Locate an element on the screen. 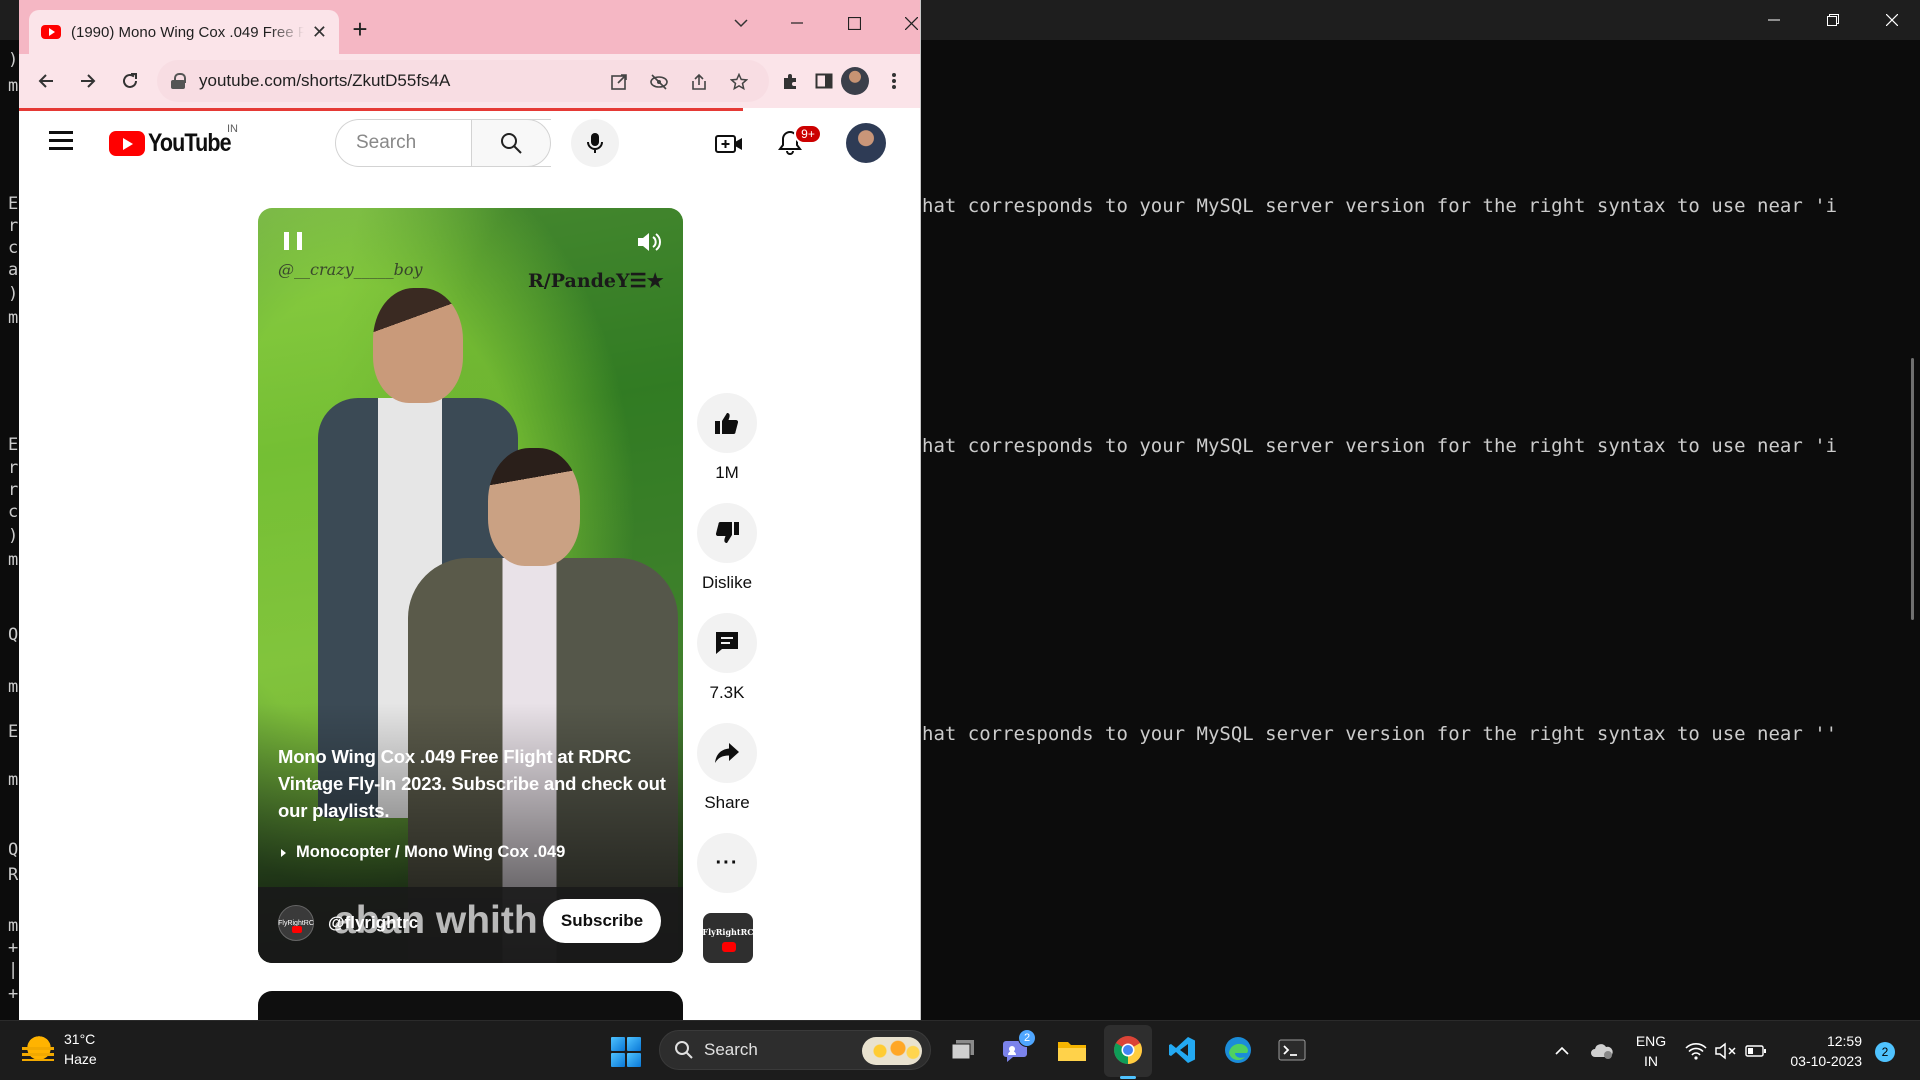  channel-handle: @flyrightrc is located at coordinates (373, 923).